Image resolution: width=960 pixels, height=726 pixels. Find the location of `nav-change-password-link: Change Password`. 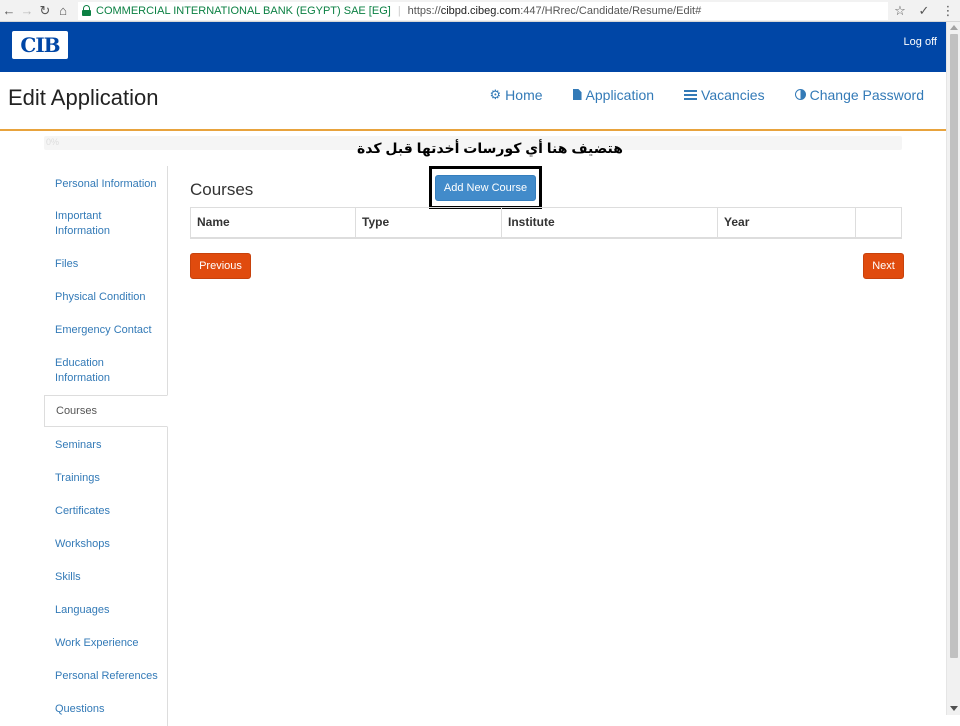

nav-change-password-link: Change Password is located at coordinates (859, 94).